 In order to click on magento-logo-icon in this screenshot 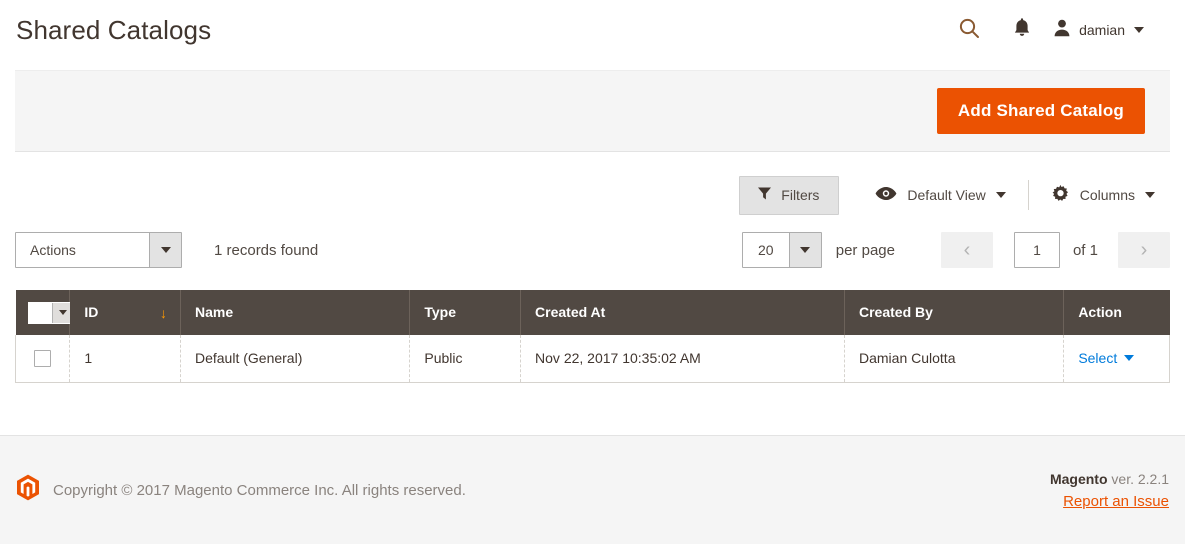, I will do `click(28, 490)`.